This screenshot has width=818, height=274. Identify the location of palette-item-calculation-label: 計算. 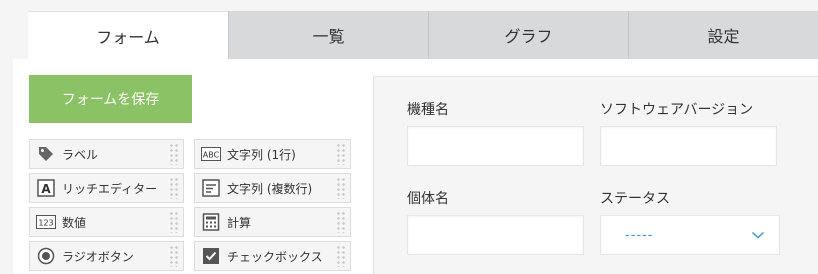
(239, 222).